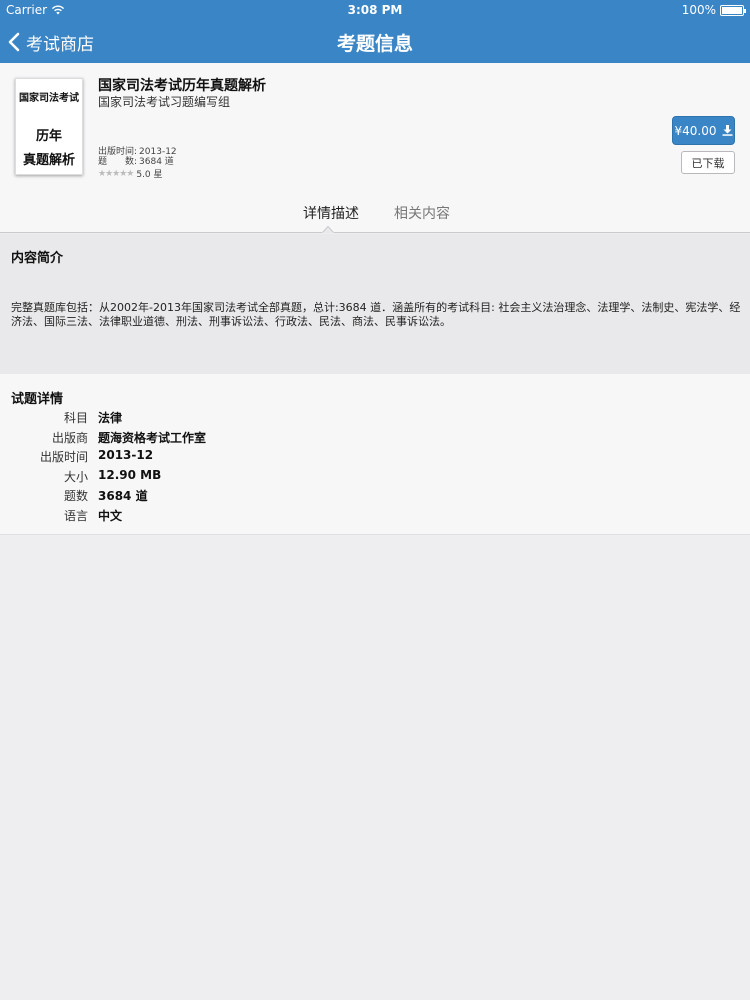 Image resolution: width=750 pixels, height=1000 pixels. What do you see at coordinates (182, 86) in the screenshot?
I see `book-title: 国家司法考试历年真题解析` at bounding box center [182, 86].